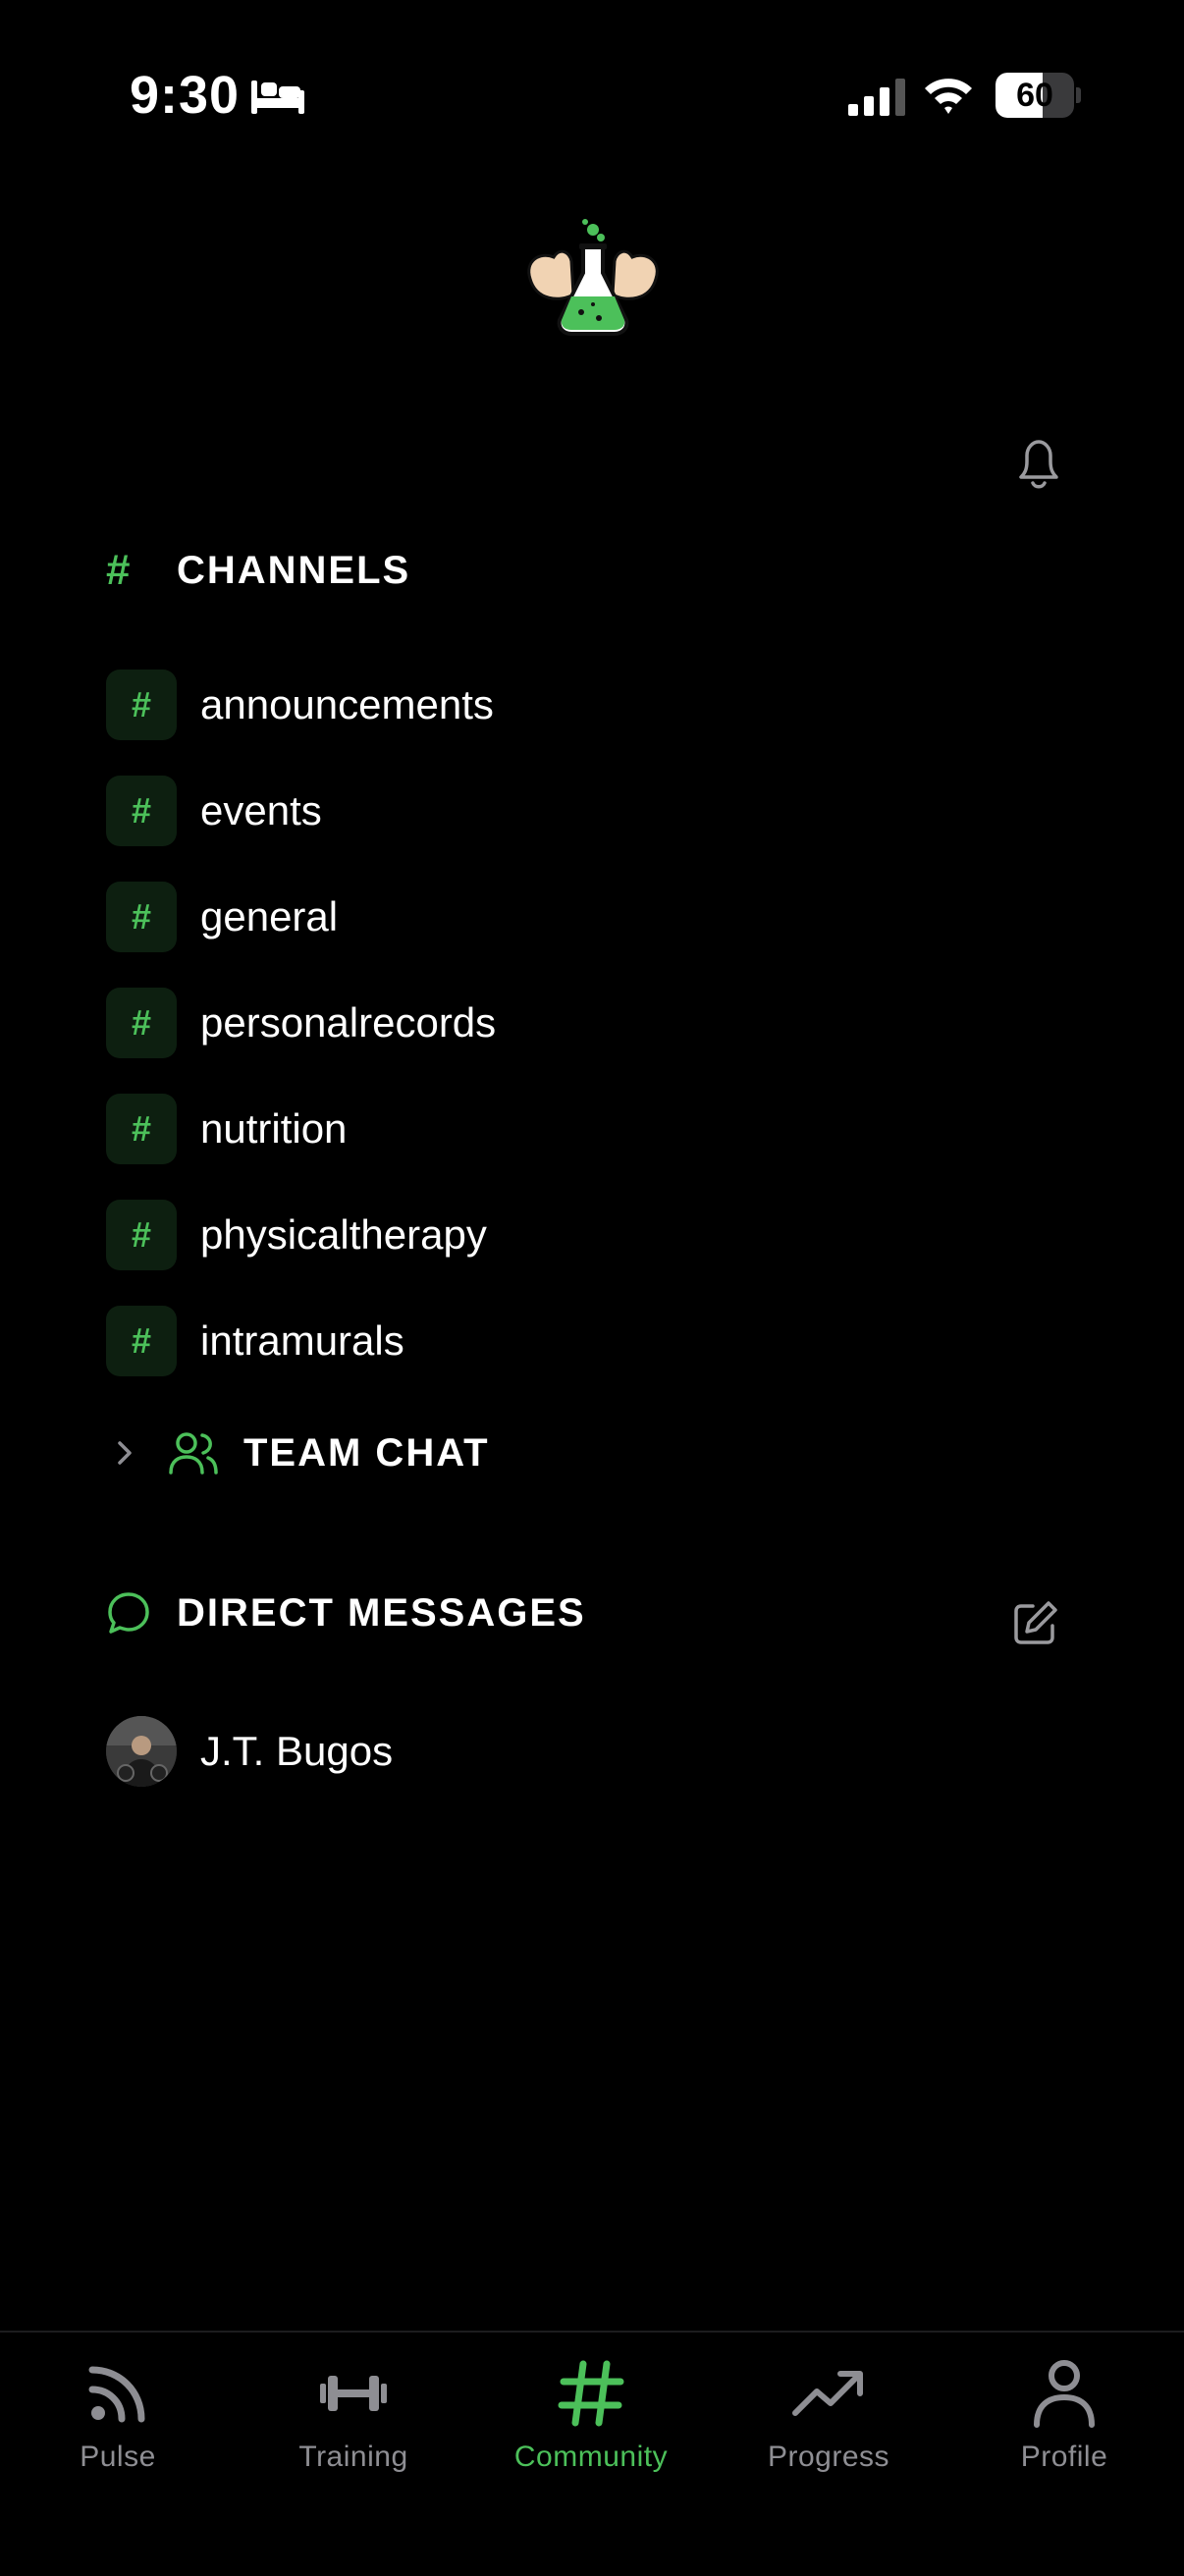 The height and width of the screenshot is (2576, 1184). What do you see at coordinates (348, 1022) in the screenshot?
I see `channel-label: personalrecords` at bounding box center [348, 1022].